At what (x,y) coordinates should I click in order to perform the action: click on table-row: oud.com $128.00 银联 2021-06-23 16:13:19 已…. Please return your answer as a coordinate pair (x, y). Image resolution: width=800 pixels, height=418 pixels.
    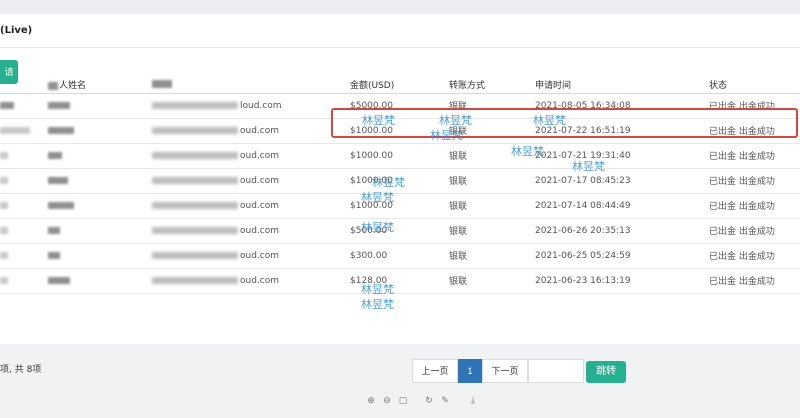
    Looking at the image, I should click on (400, 281).